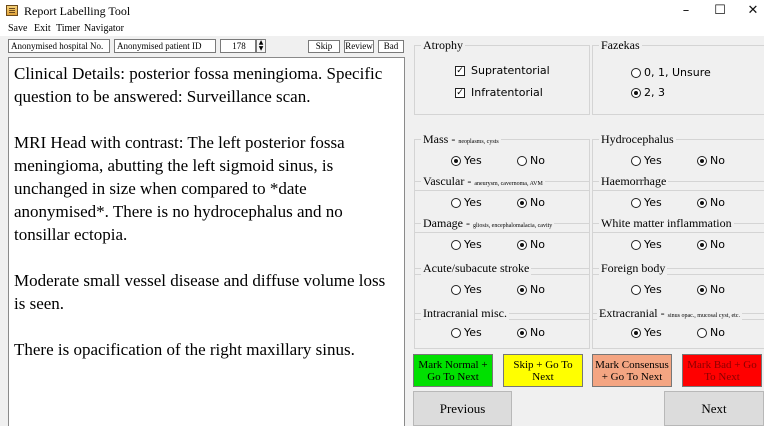  What do you see at coordinates (666, 223) in the screenshot?
I see `white-matter-inflammation-label: White matter inflammation` at bounding box center [666, 223].